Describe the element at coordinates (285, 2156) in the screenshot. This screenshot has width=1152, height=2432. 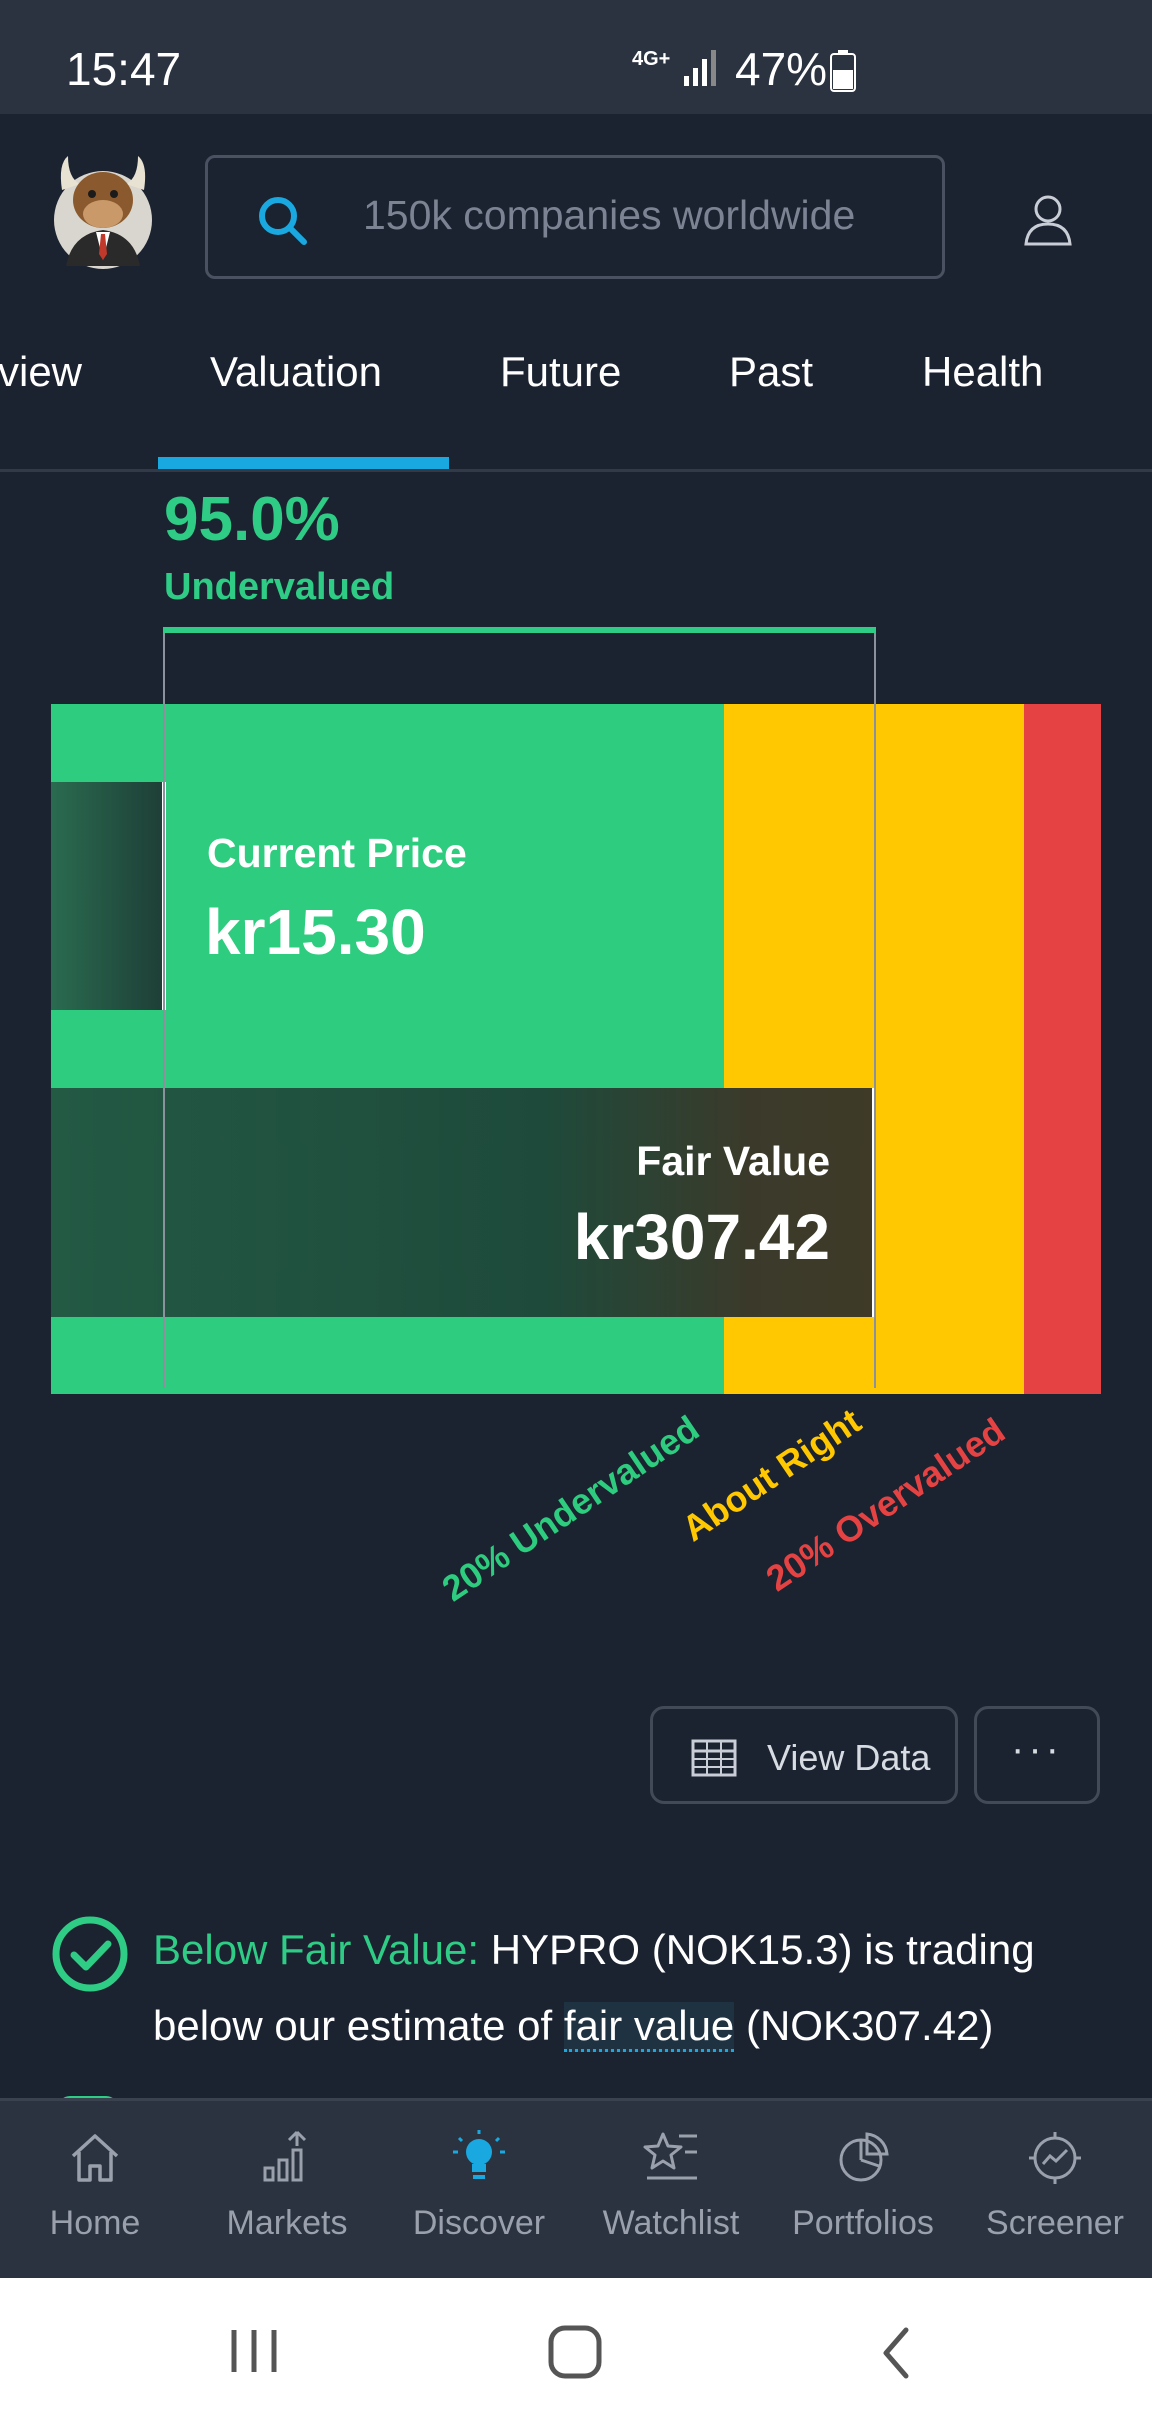
I see `markets-icon` at that location.